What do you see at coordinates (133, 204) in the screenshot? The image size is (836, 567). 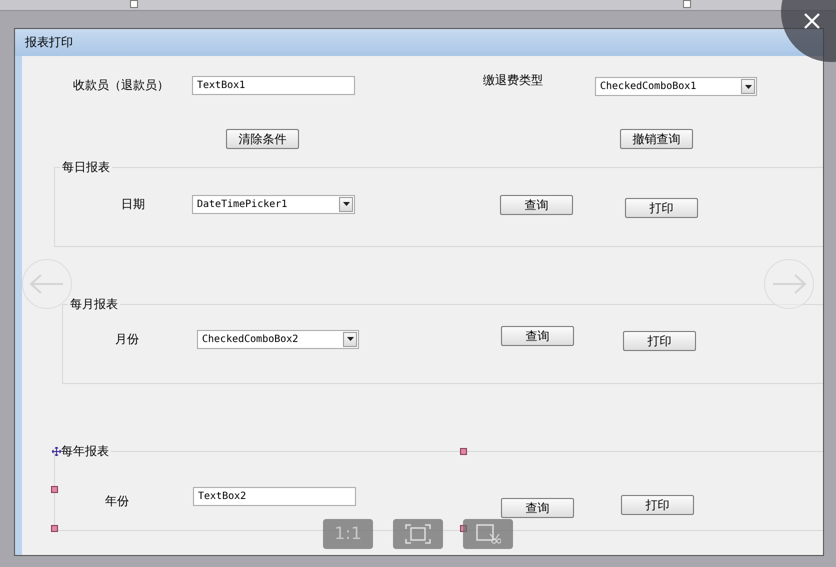 I see `field-label: 日期` at bounding box center [133, 204].